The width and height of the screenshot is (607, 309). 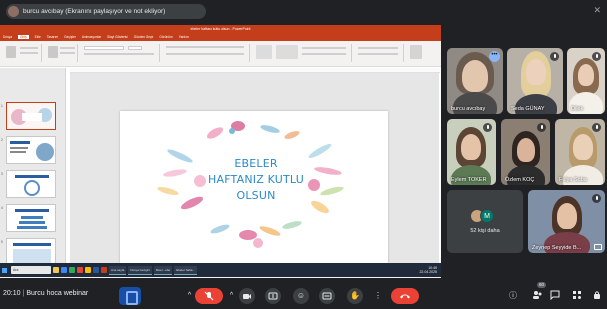 I want to click on camera-icon, so click(x=247, y=296).